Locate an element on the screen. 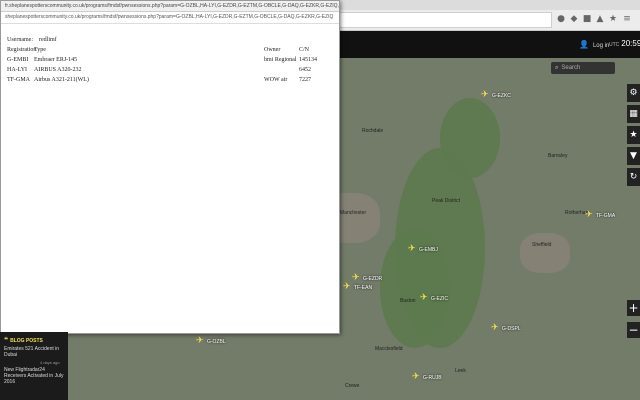  aircraft-marker: ✈ G-EZKC is located at coordinates (496, 95).